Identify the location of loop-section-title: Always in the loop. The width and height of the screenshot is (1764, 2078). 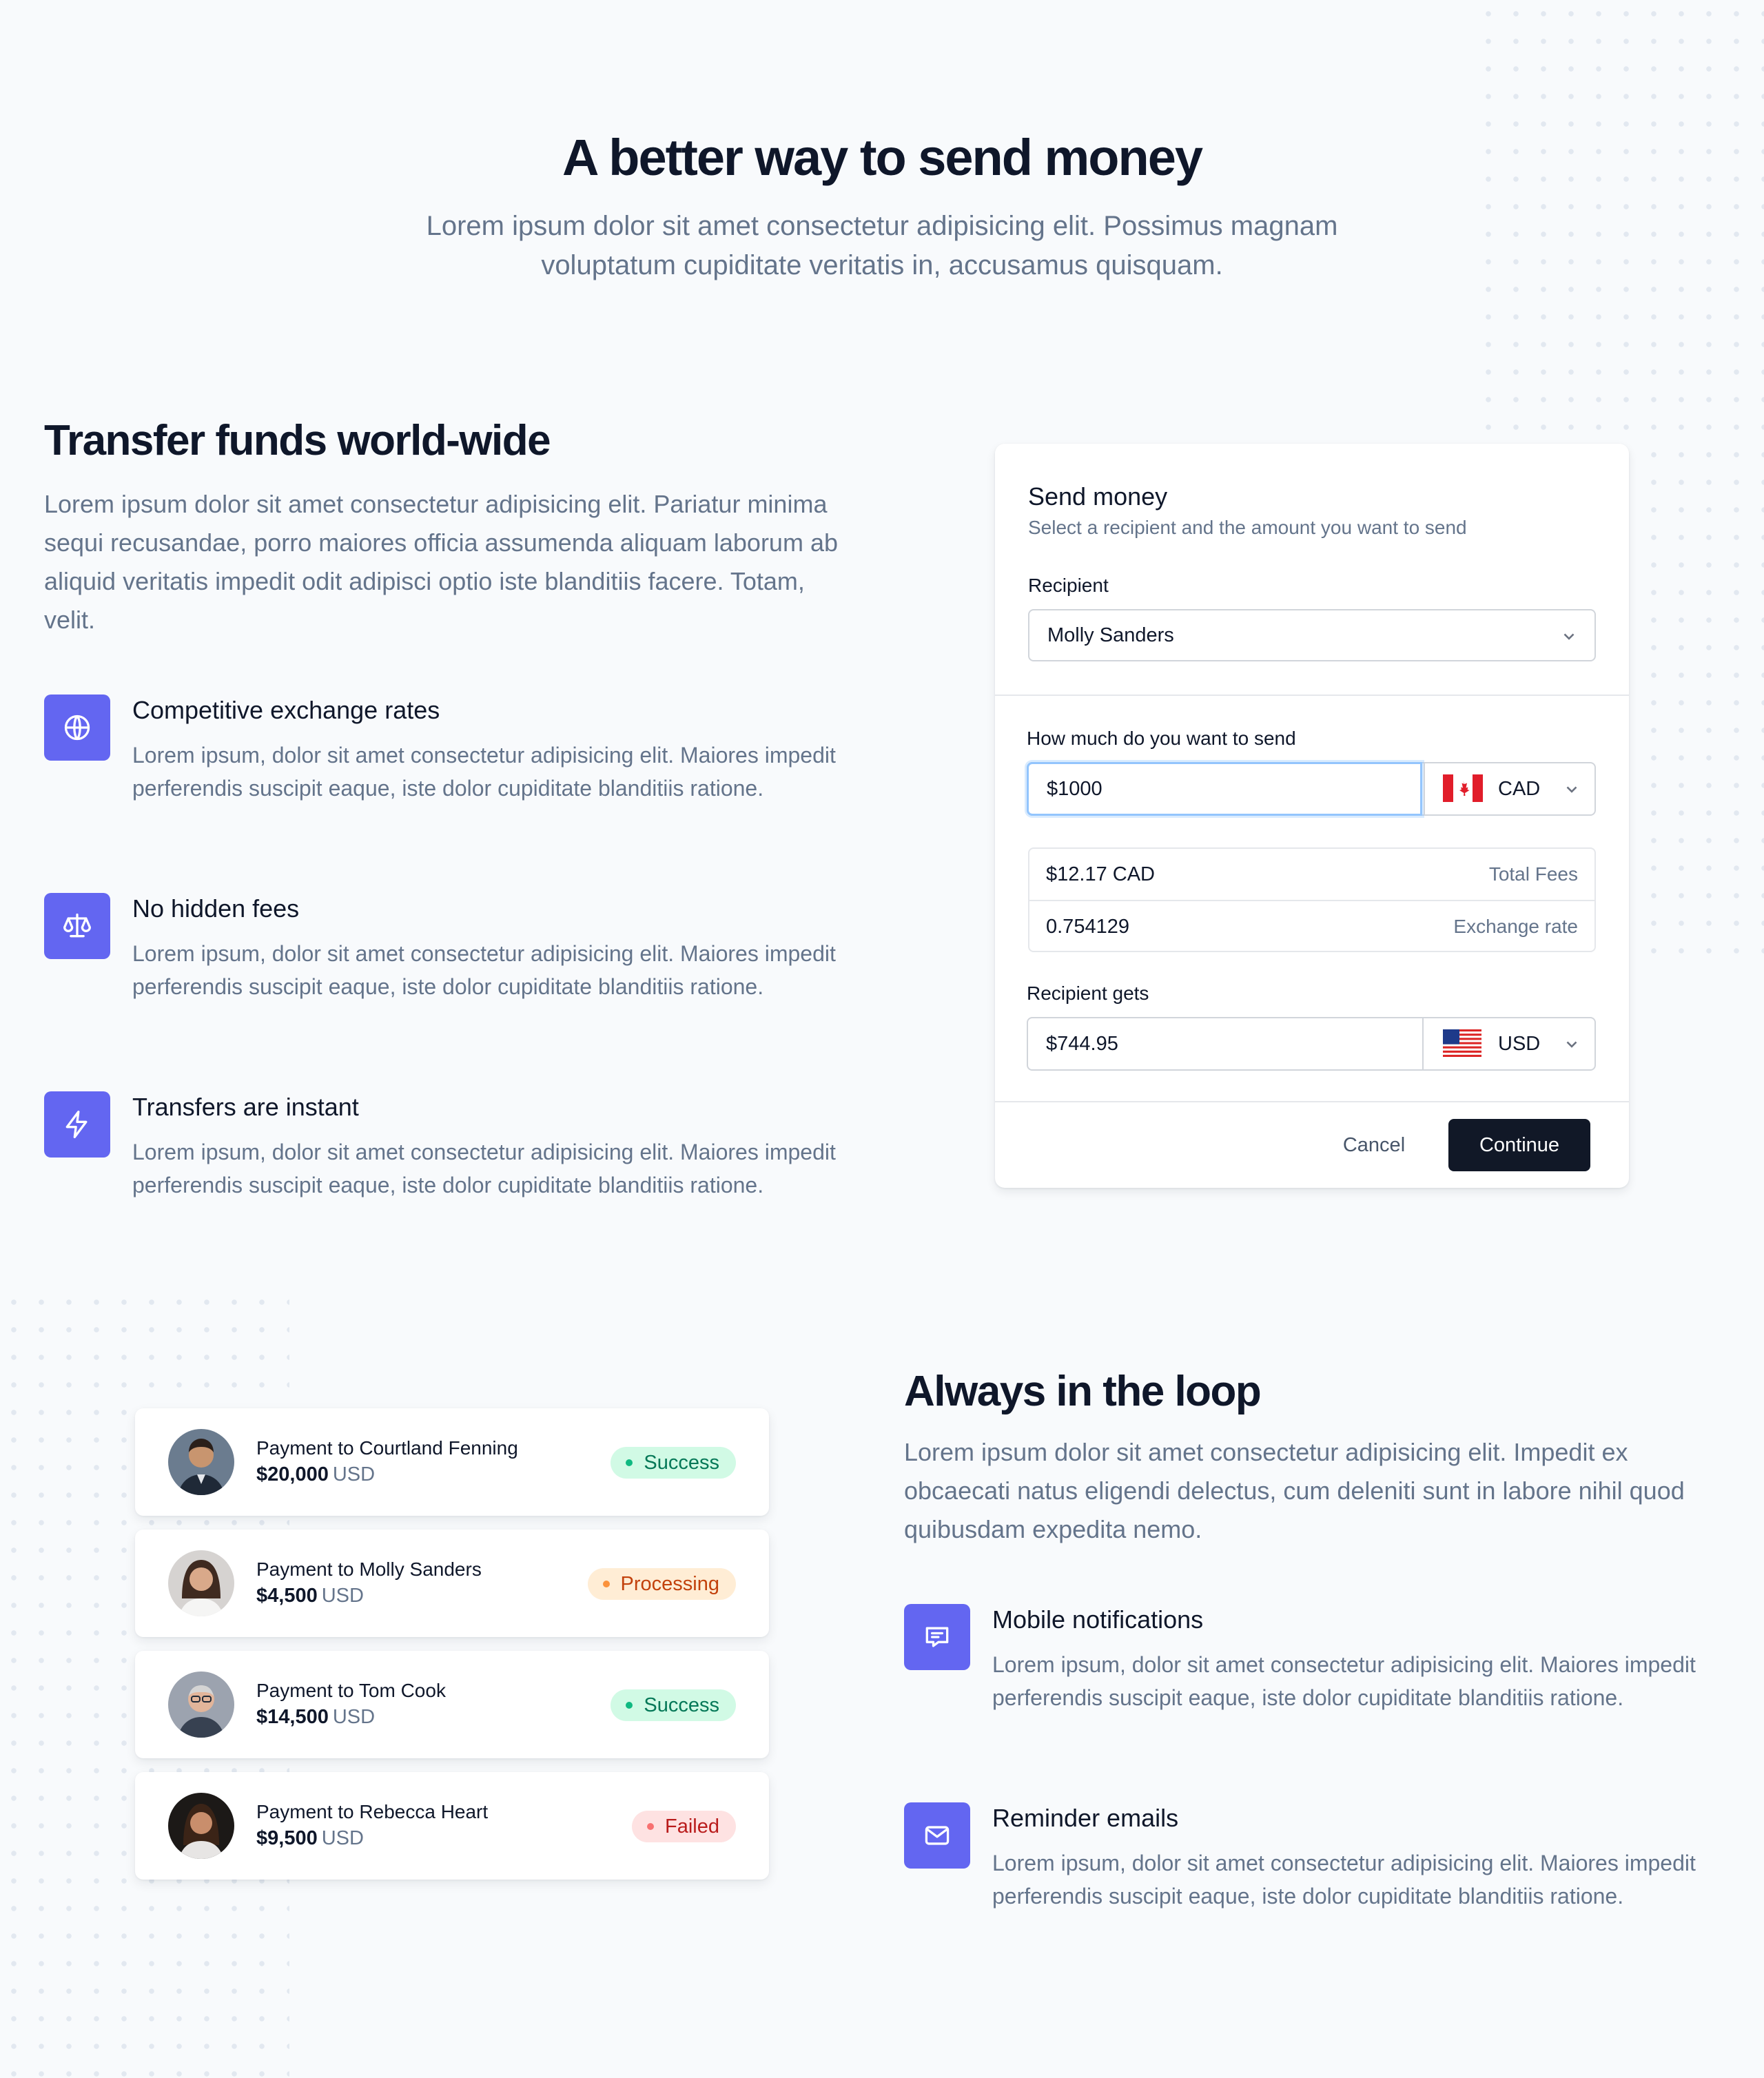
(1083, 1391).